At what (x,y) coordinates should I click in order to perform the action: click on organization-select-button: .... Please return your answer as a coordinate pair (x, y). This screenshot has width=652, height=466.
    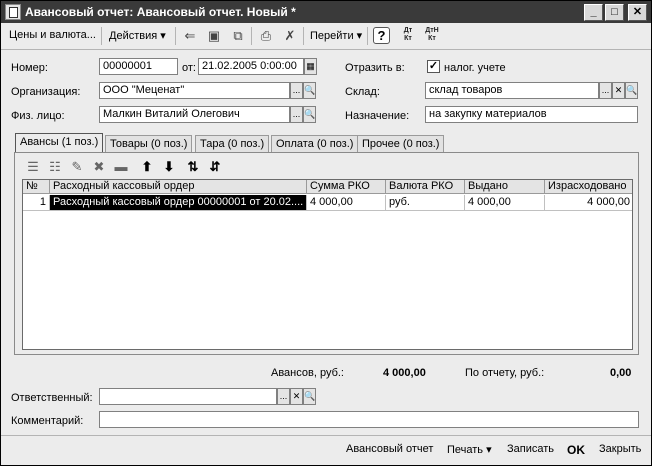
    Looking at the image, I should click on (296, 90).